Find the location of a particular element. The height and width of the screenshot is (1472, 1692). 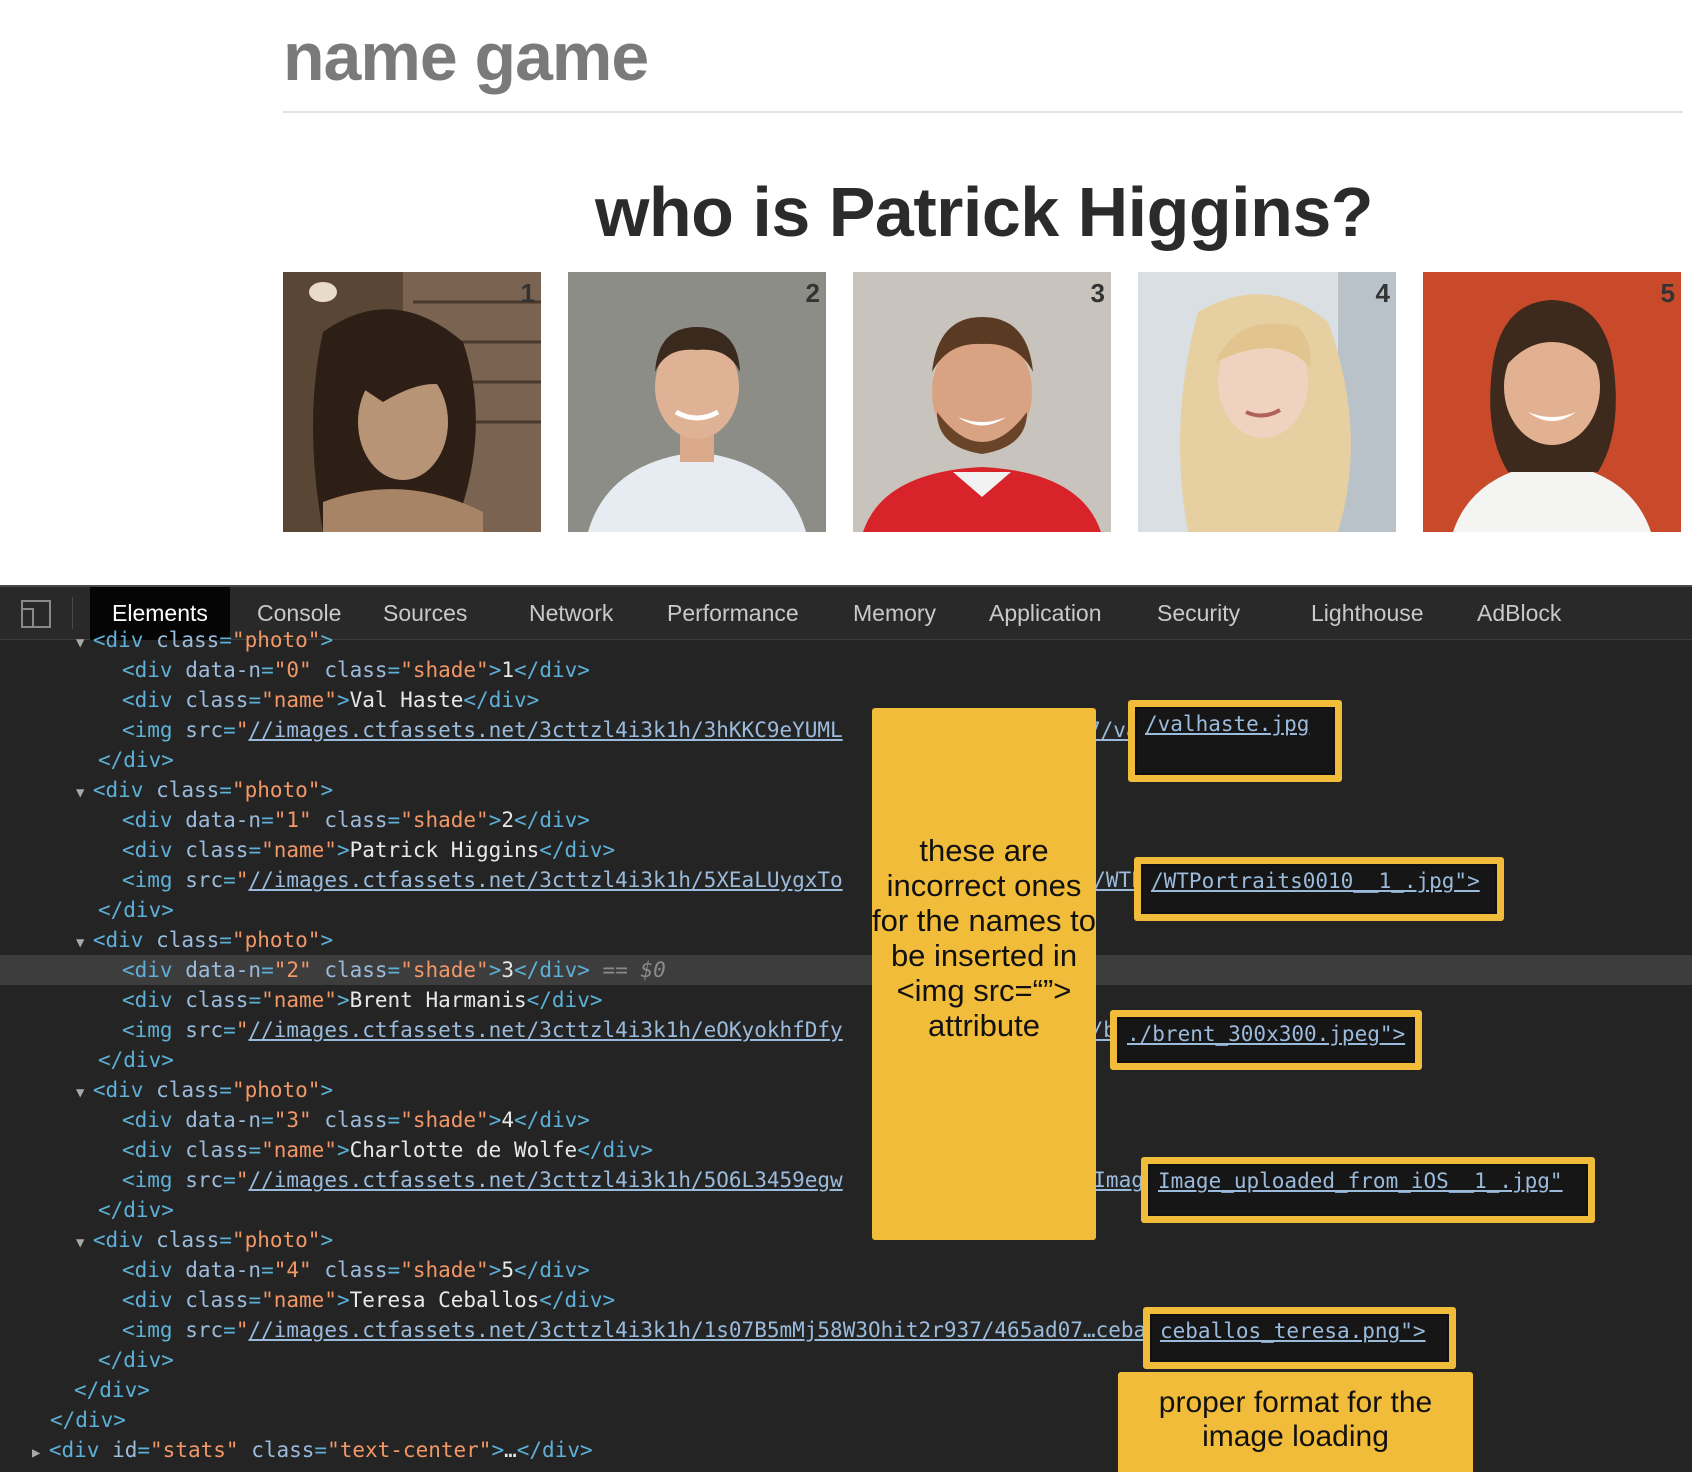

photo-number: 5 is located at coordinates (1667, 293).